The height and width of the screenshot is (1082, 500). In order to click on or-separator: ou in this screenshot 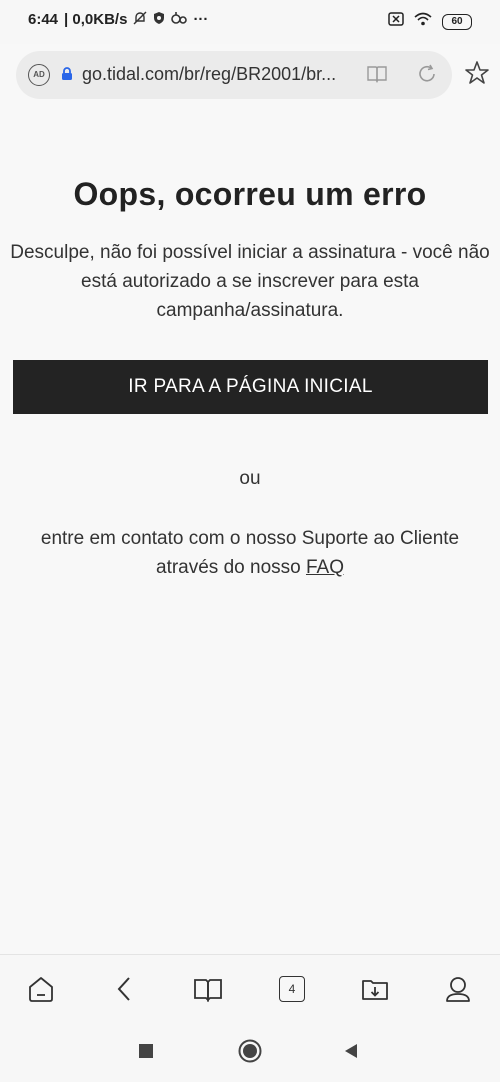, I will do `click(250, 478)`.